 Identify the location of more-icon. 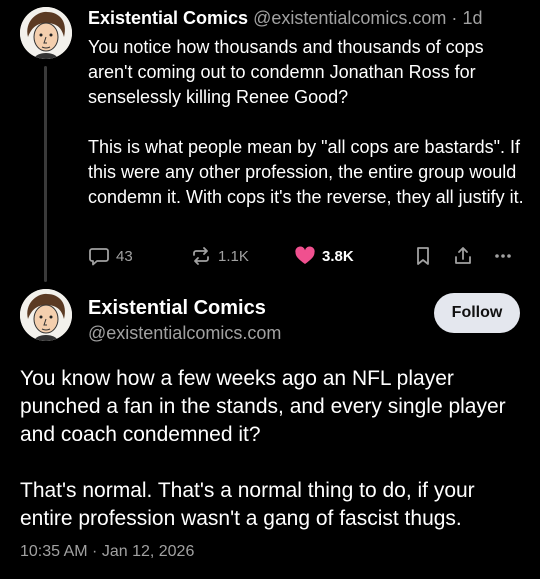
(503, 256).